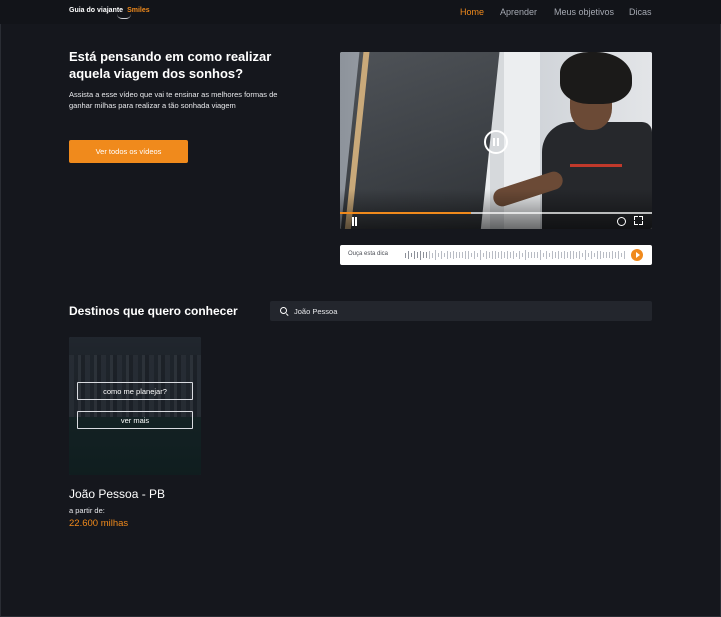 The width and height of the screenshot is (721, 617). I want to click on audio-tip-label: Ouça esta dica, so click(368, 254).